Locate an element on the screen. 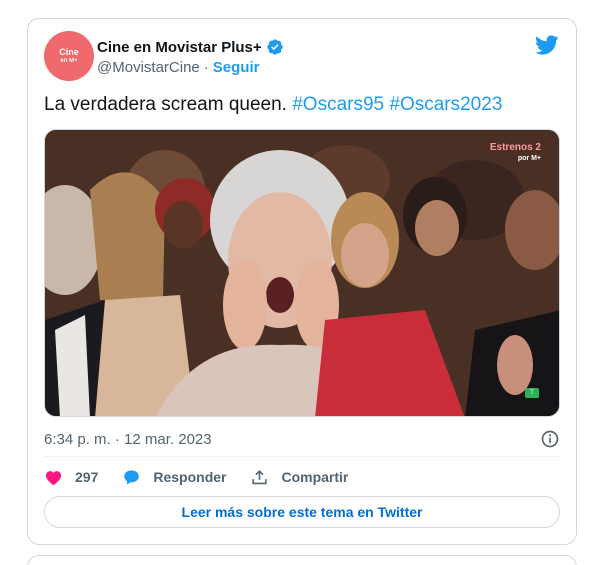 The image size is (603, 565). like-count: 297 is located at coordinates (87, 477).